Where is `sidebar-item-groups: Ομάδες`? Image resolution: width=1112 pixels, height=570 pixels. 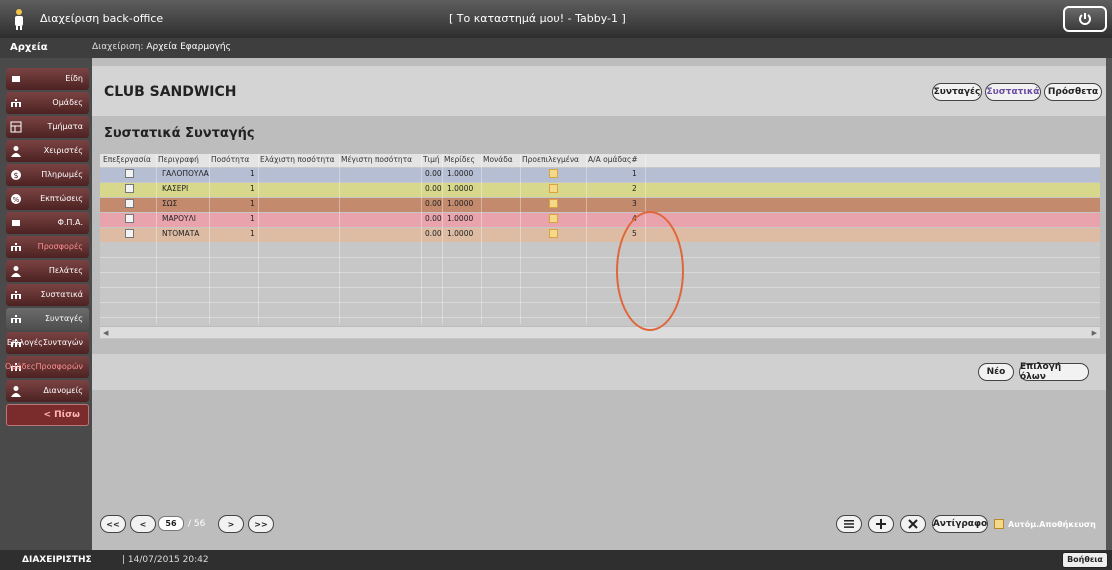 sidebar-item-groups: Ομάδες is located at coordinates (47, 103).